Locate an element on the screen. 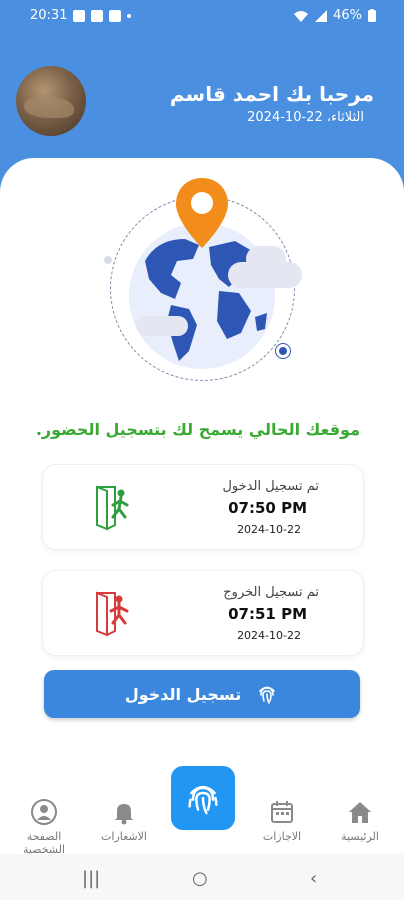 Image resolution: width=404 pixels, height=900 pixels. check-in-time: 07:50 PM is located at coordinates (267, 508).